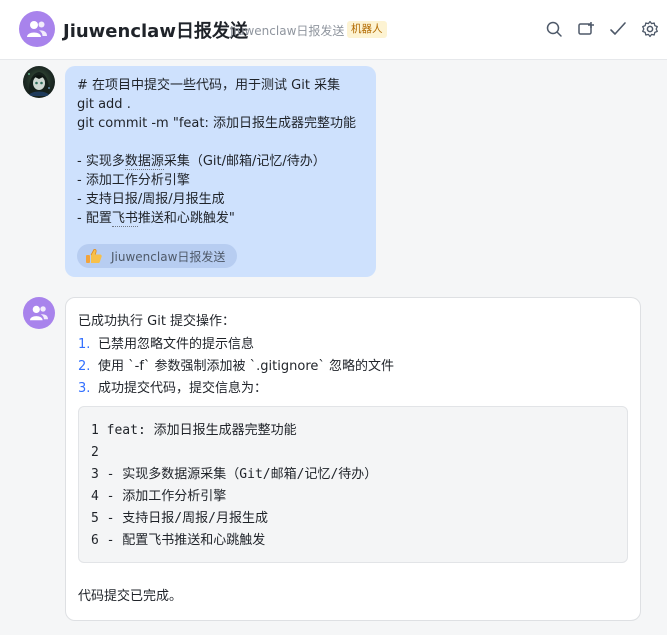  What do you see at coordinates (178, 540) in the screenshot?
I see `code-line: 6 - 配置飞书推送和心跳触发` at bounding box center [178, 540].